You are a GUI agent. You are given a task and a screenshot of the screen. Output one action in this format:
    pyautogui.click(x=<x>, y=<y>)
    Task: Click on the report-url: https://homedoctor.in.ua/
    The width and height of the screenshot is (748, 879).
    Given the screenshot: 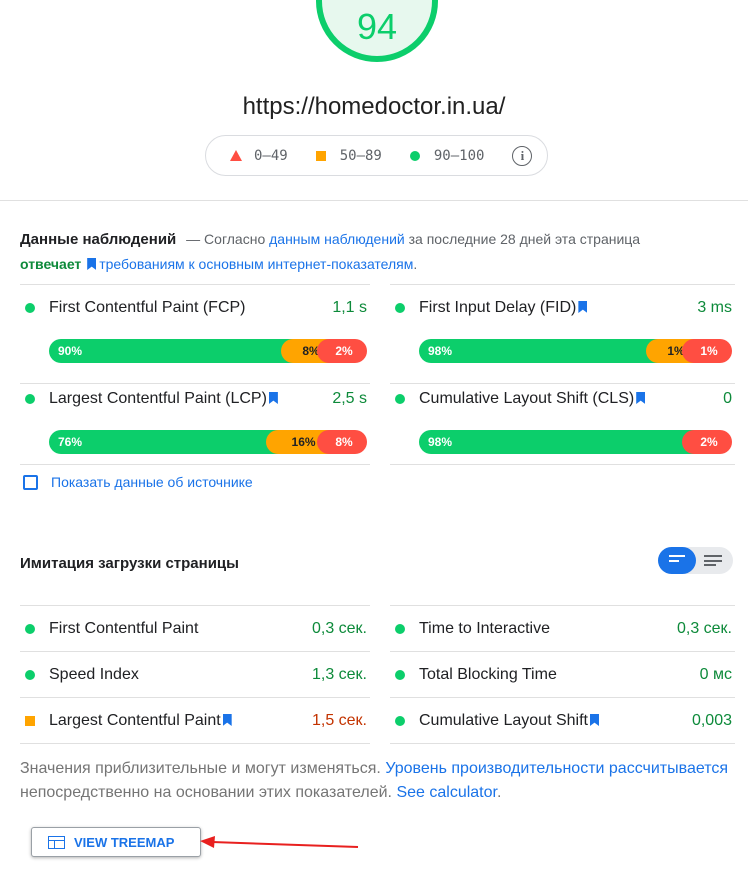 What is the action you would take?
    pyautogui.click(x=374, y=106)
    